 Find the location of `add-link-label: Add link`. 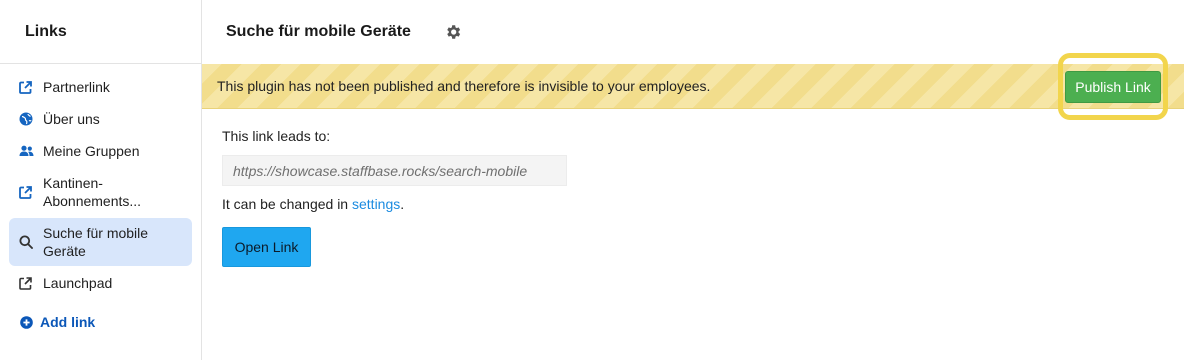

add-link-label: Add link is located at coordinates (68, 322).